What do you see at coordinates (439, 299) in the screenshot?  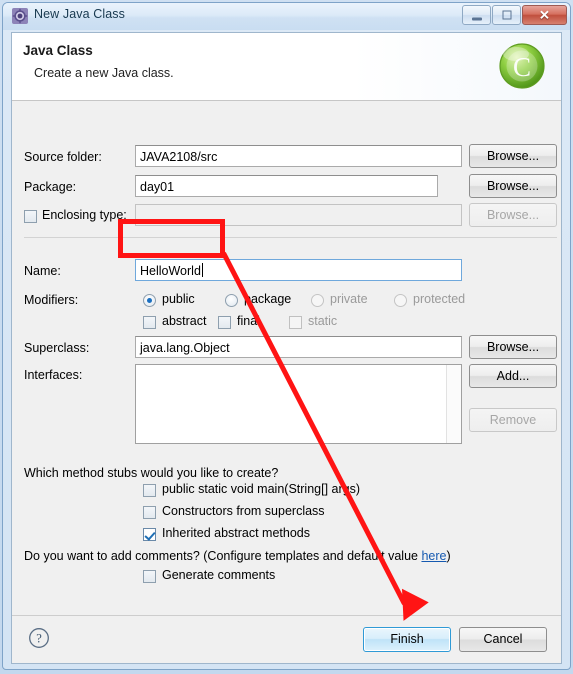 I see `modifier-label-protected: protected` at bounding box center [439, 299].